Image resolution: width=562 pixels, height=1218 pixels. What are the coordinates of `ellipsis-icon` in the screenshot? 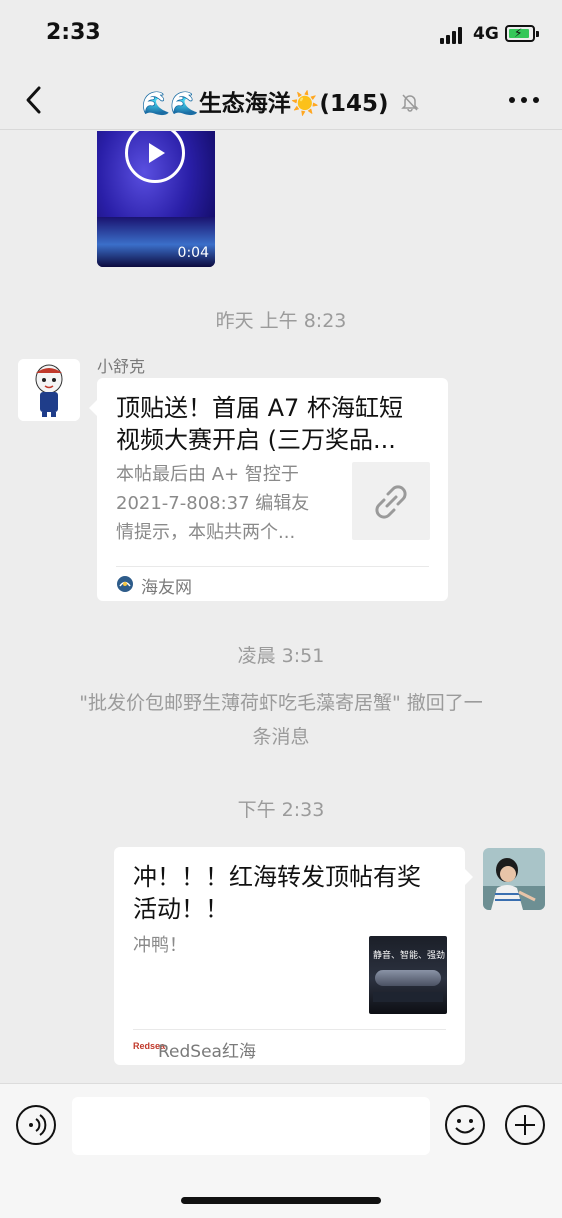 It's located at (524, 100).